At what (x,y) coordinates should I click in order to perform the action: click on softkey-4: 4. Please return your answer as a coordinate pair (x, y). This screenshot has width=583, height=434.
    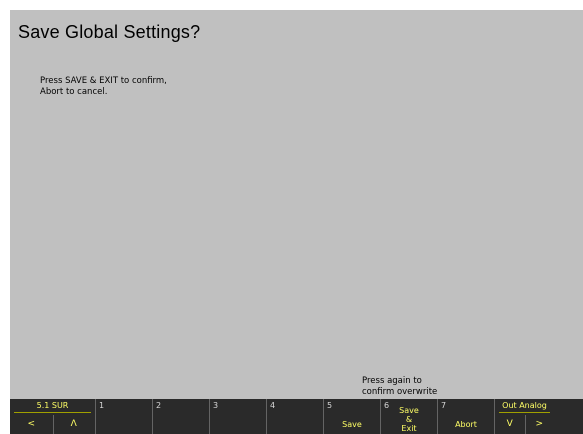
    Looking at the image, I should click on (295, 416).